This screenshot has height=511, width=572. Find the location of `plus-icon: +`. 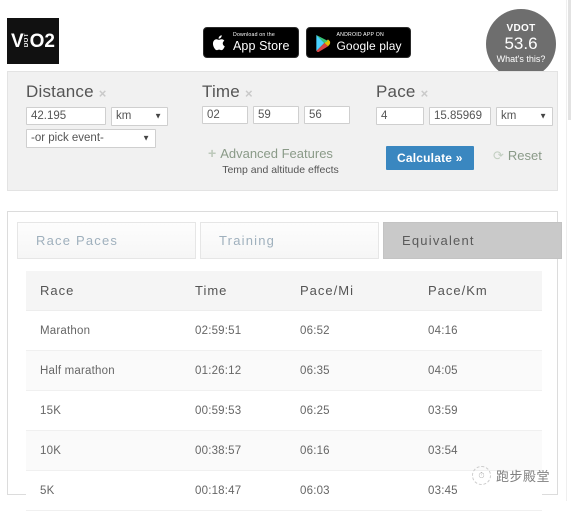

plus-icon: + is located at coordinates (212, 153).